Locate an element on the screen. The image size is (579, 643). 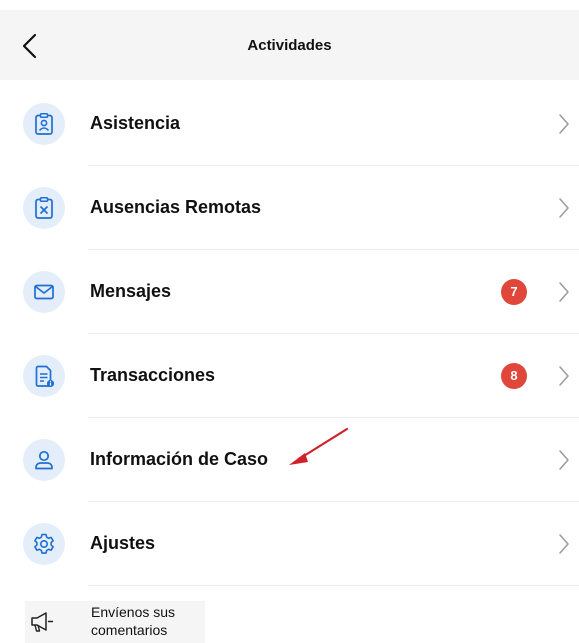
user-icon is located at coordinates (44, 460).